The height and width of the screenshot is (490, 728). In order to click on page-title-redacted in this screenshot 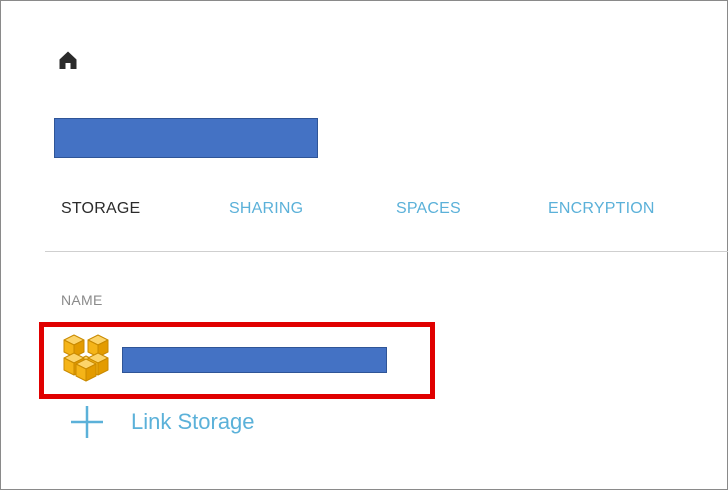, I will do `click(186, 138)`.